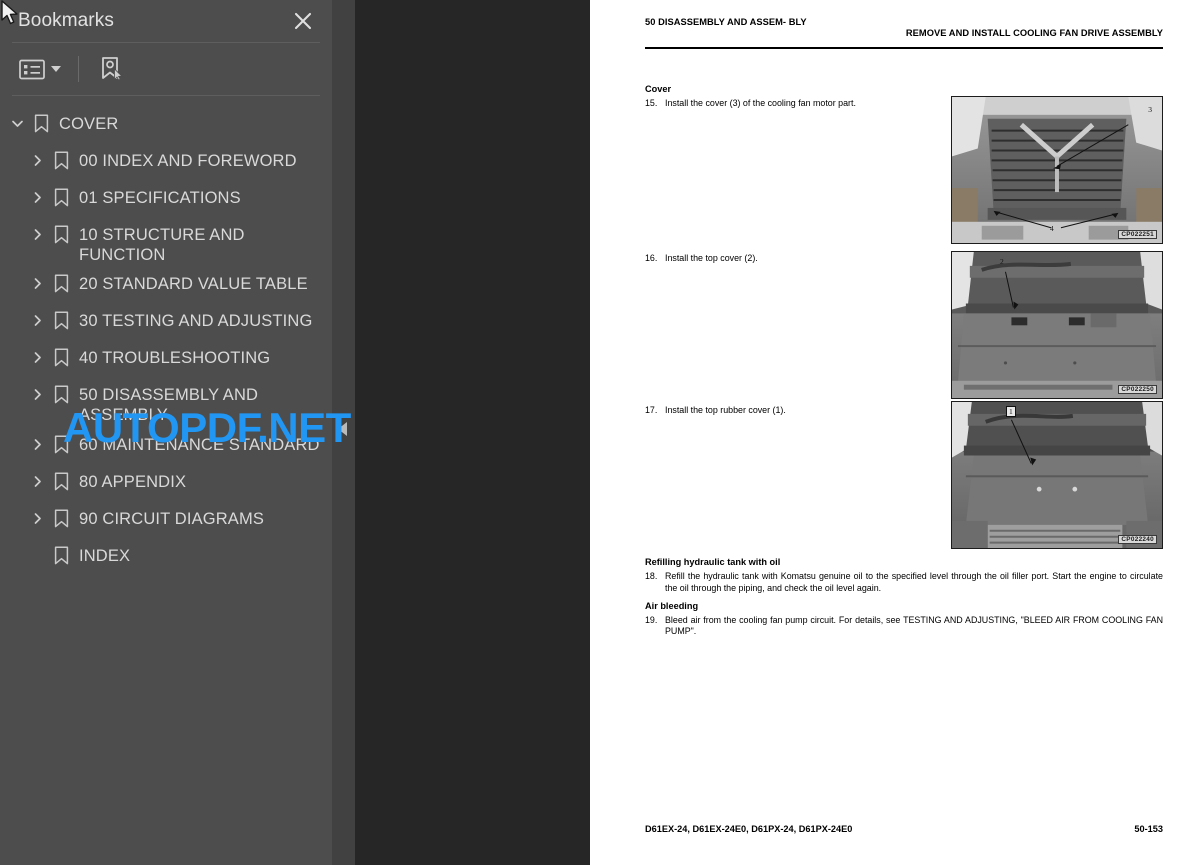  Describe the element at coordinates (166, 555) in the screenshot. I see `bookmark-item: INDEX` at that location.